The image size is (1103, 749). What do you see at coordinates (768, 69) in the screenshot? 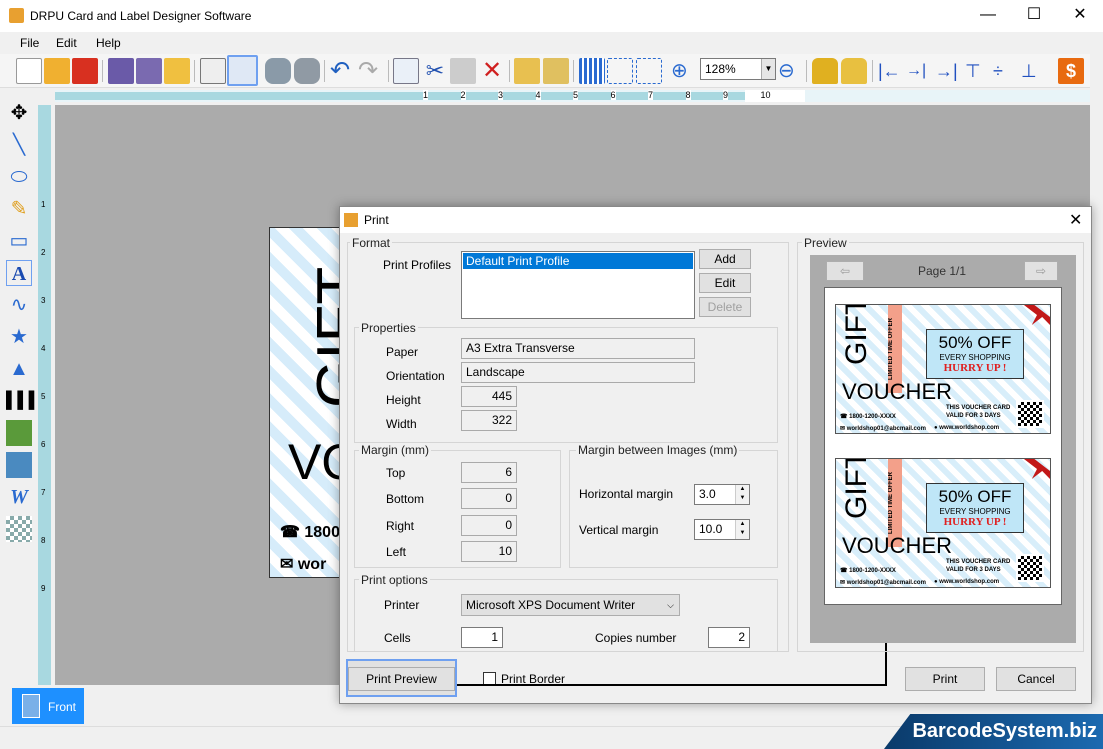
I see `chevron-down-icon: ▼` at bounding box center [768, 69].